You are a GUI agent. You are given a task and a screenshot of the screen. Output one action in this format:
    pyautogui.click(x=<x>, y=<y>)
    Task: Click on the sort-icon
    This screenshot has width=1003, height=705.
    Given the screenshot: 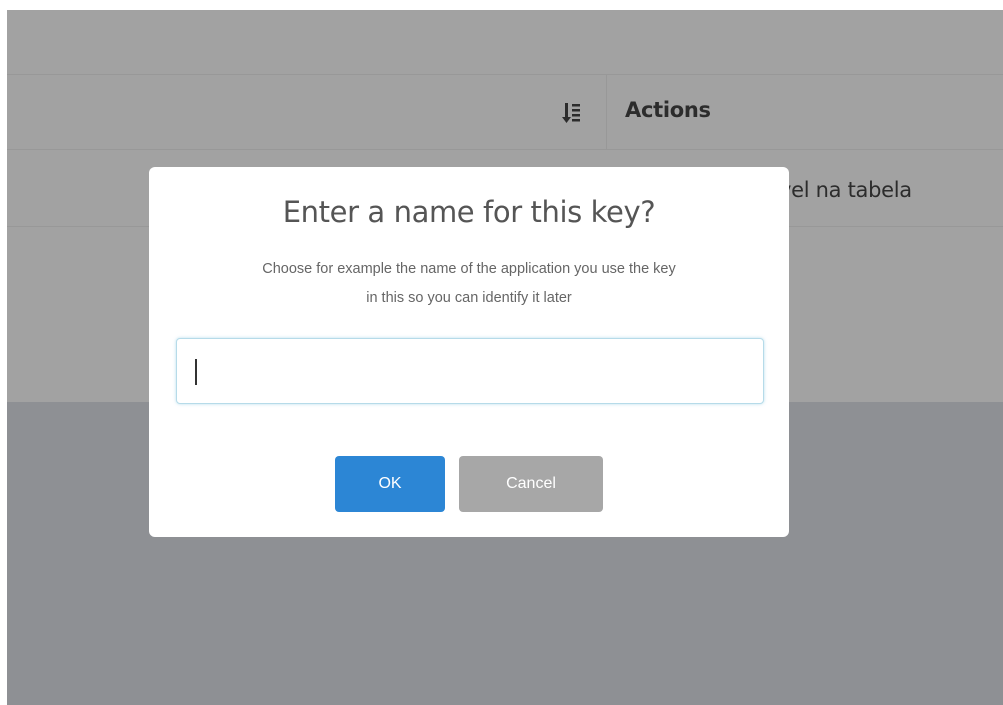 What is the action you would take?
    pyautogui.click(x=572, y=113)
    